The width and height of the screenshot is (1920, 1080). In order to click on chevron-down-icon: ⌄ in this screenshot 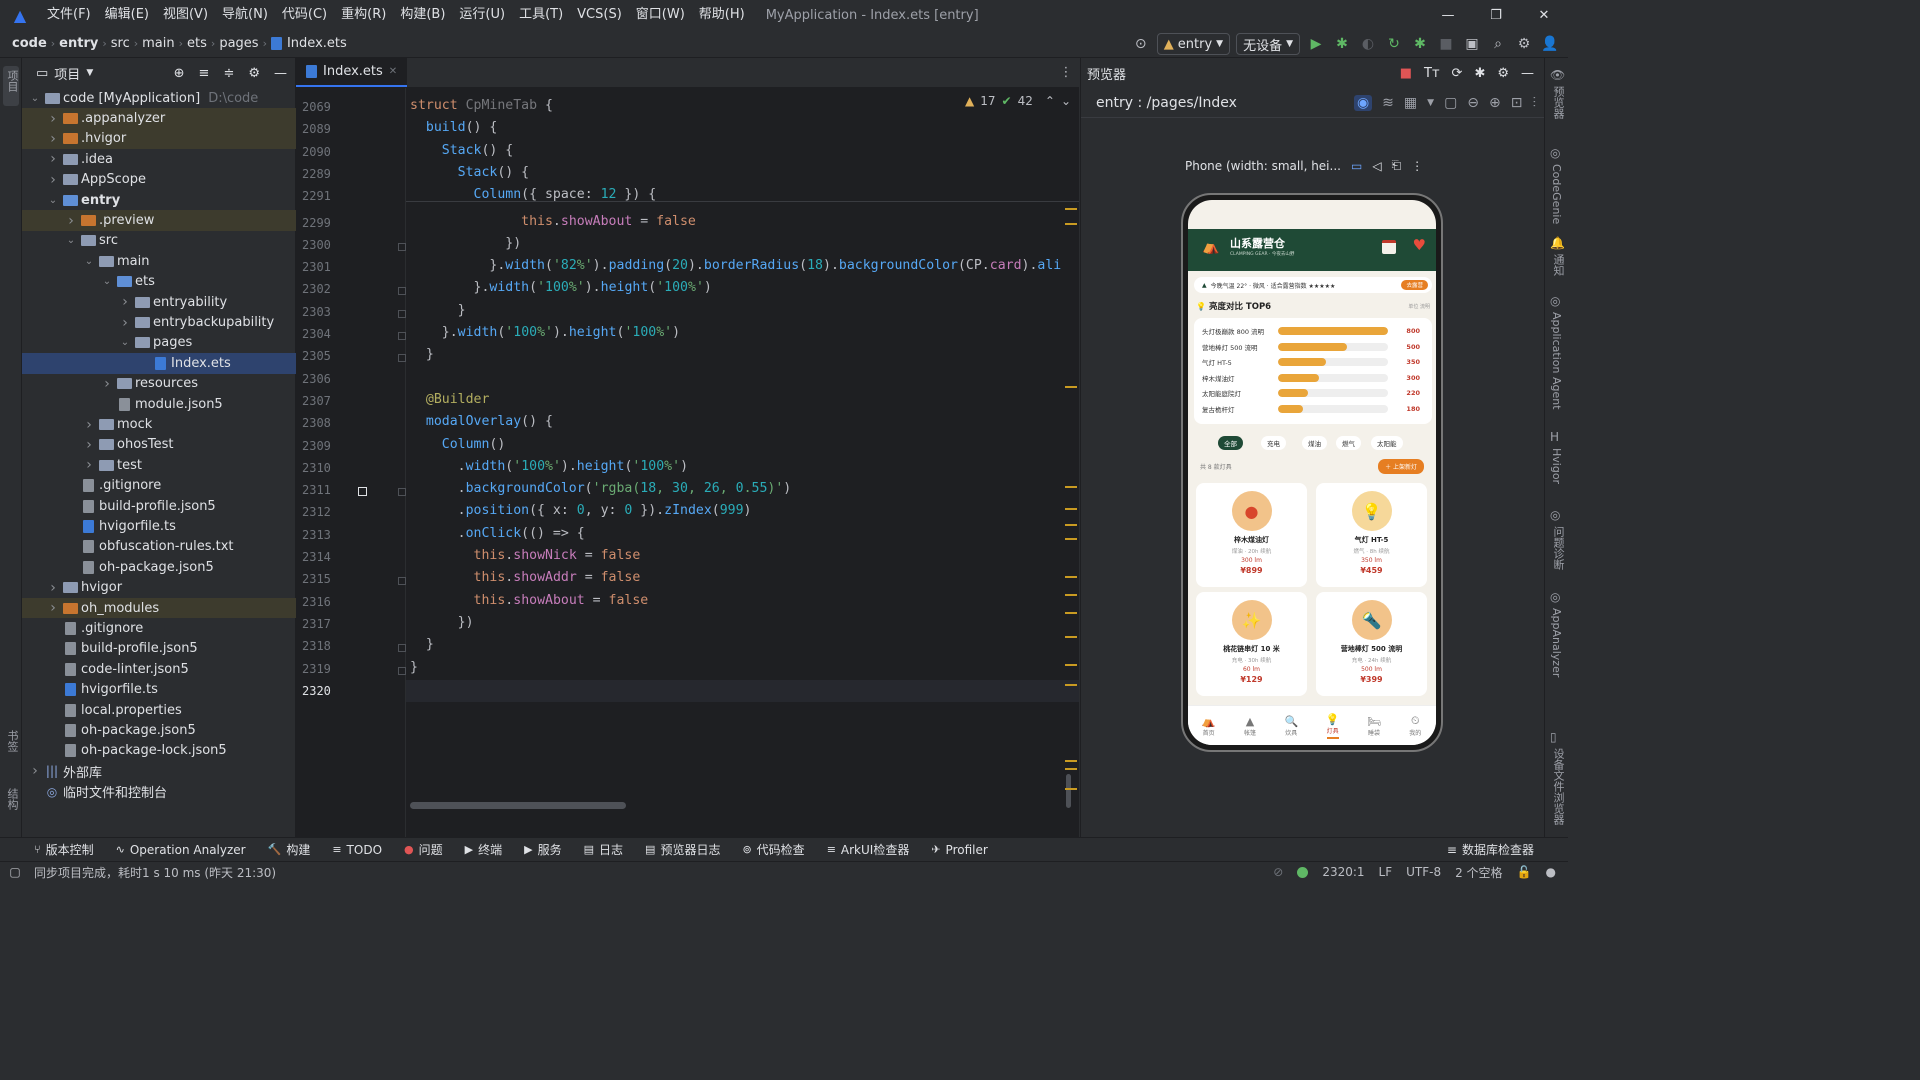, I will do `click(107, 281)`.